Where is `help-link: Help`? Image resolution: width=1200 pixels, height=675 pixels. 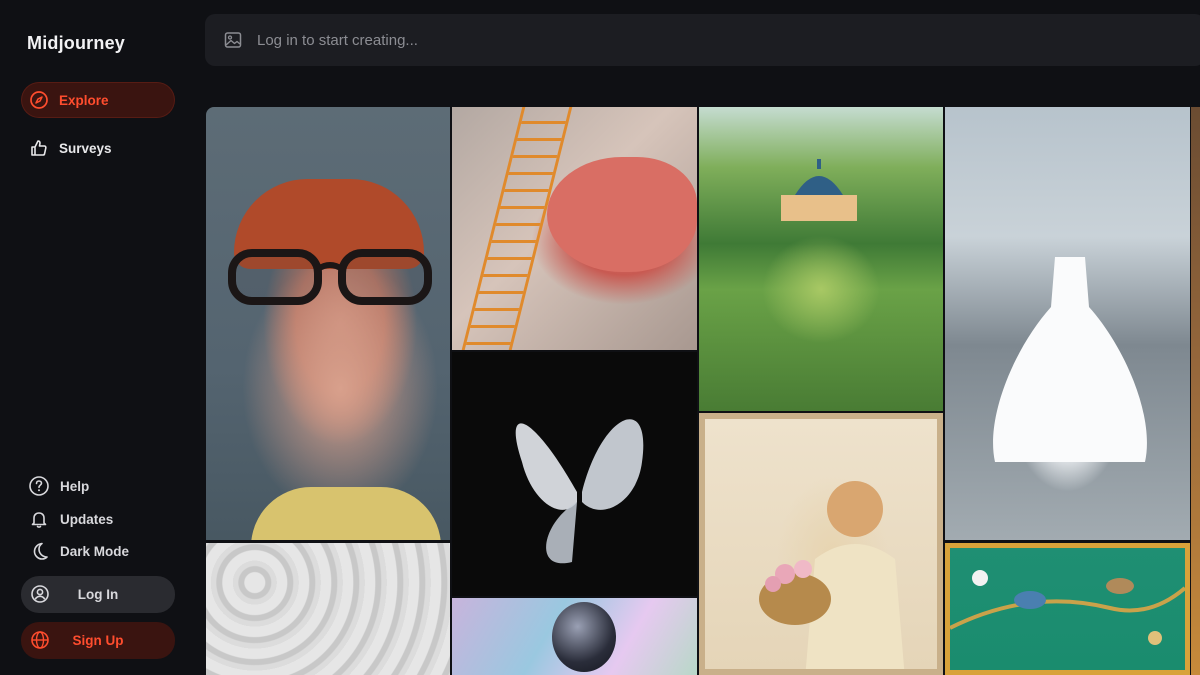 help-link: Help is located at coordinates (58, 486).